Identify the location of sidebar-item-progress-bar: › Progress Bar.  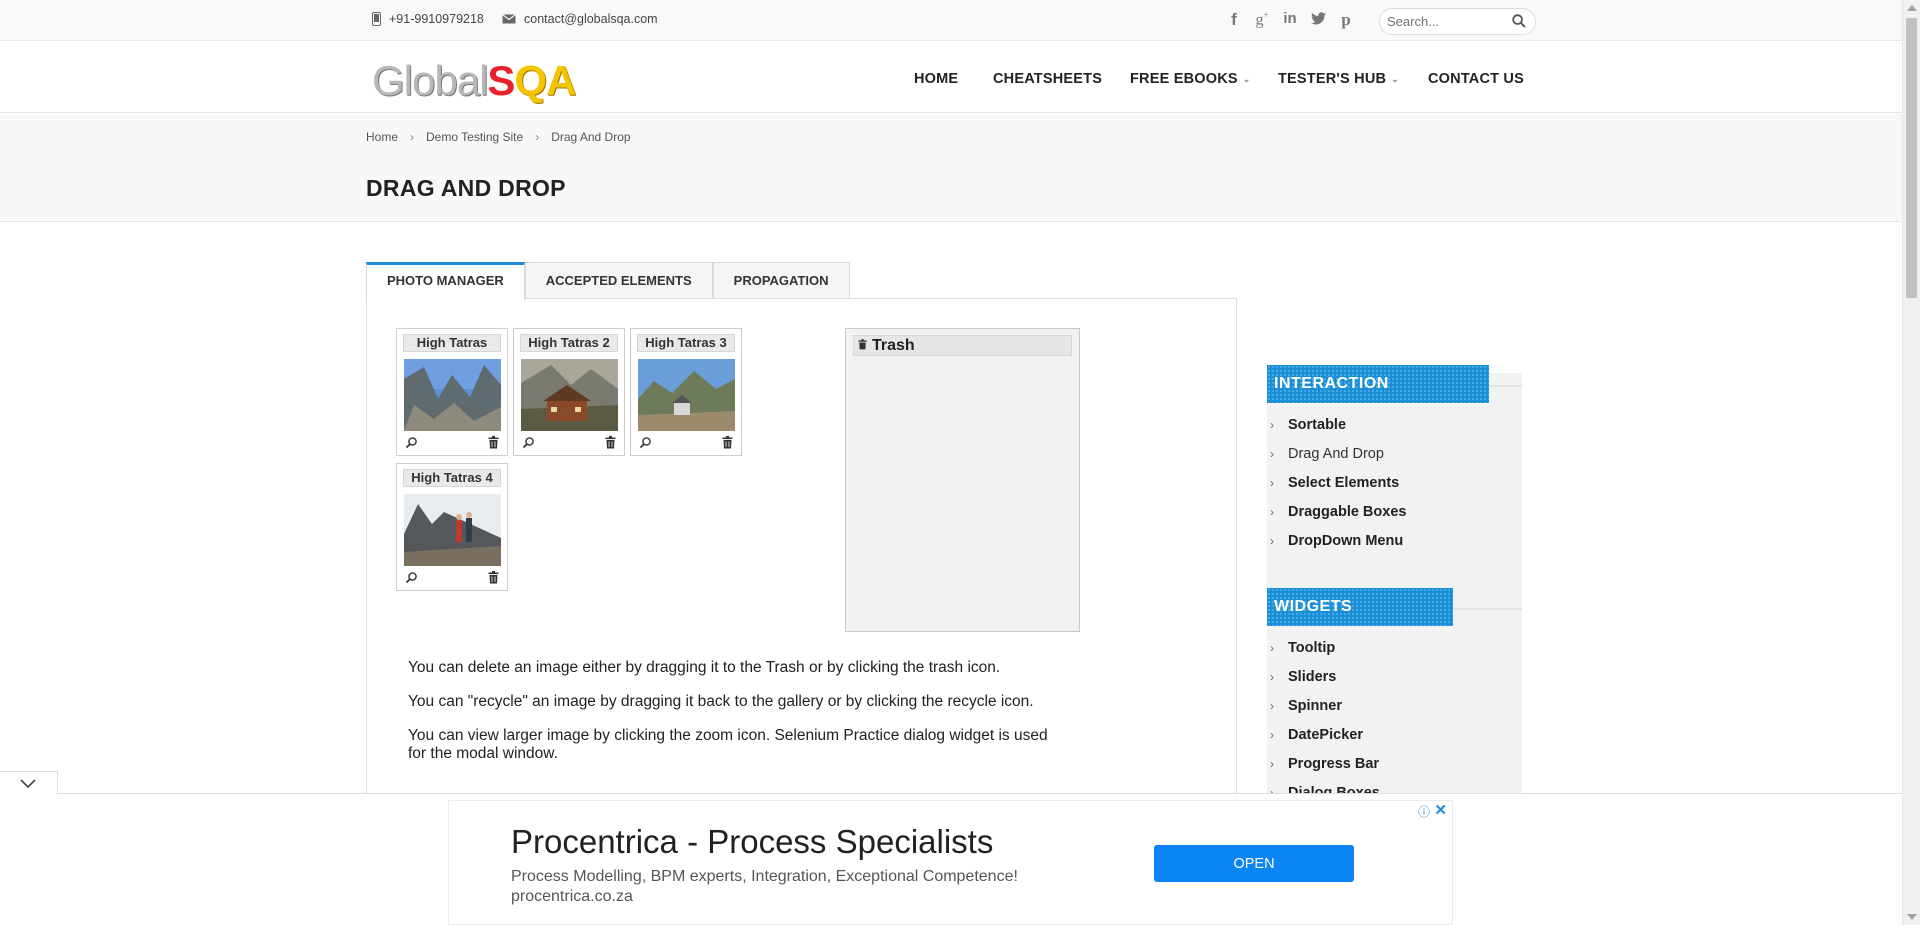
(1323, 764).